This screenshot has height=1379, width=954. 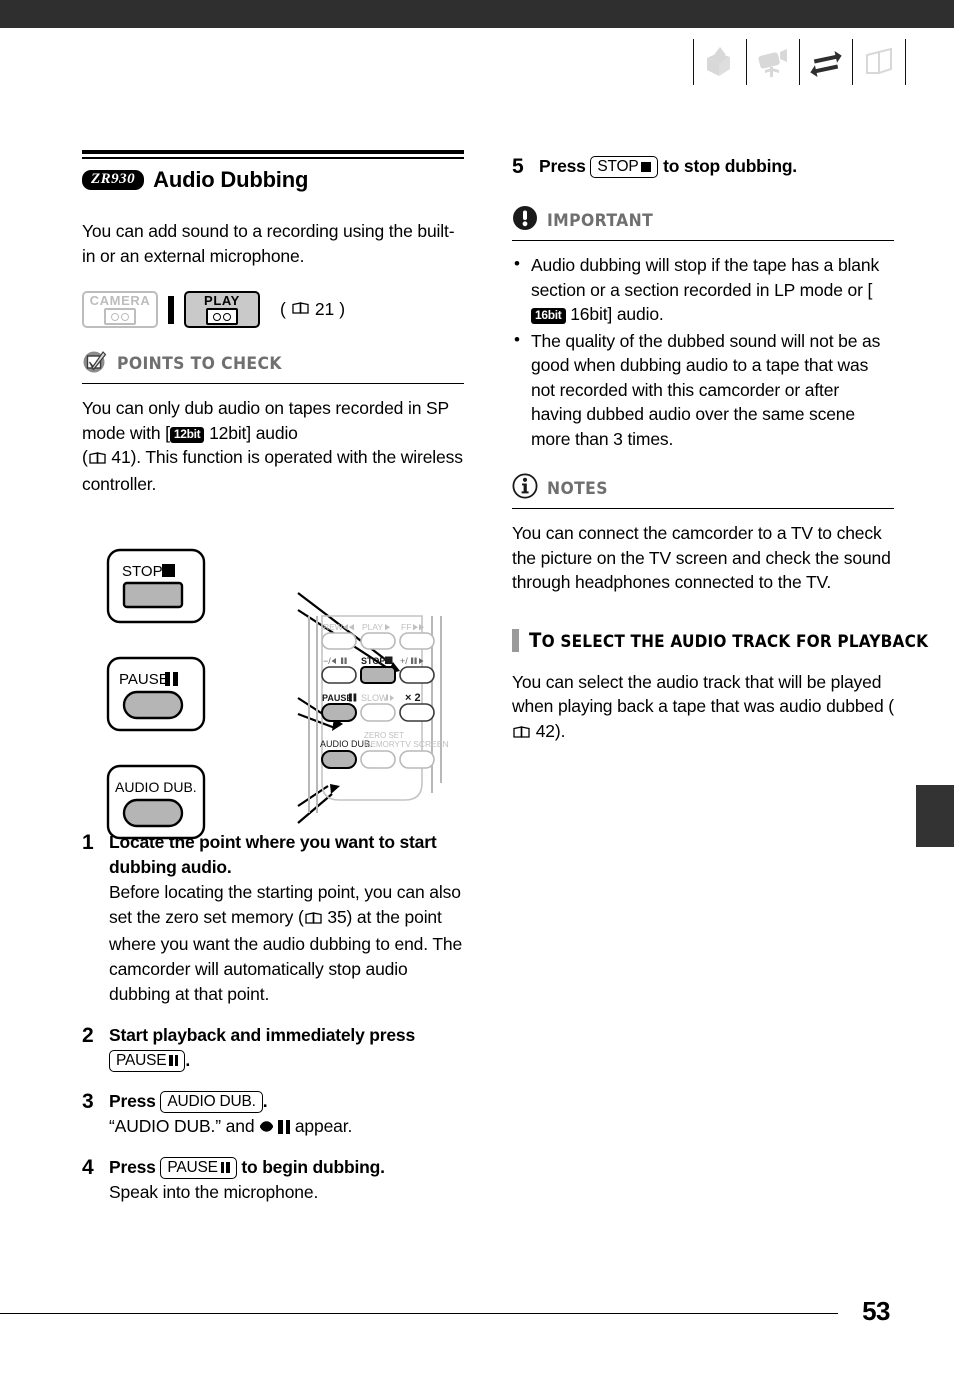 I want to click on section-rule, so click(x=273, y=154).